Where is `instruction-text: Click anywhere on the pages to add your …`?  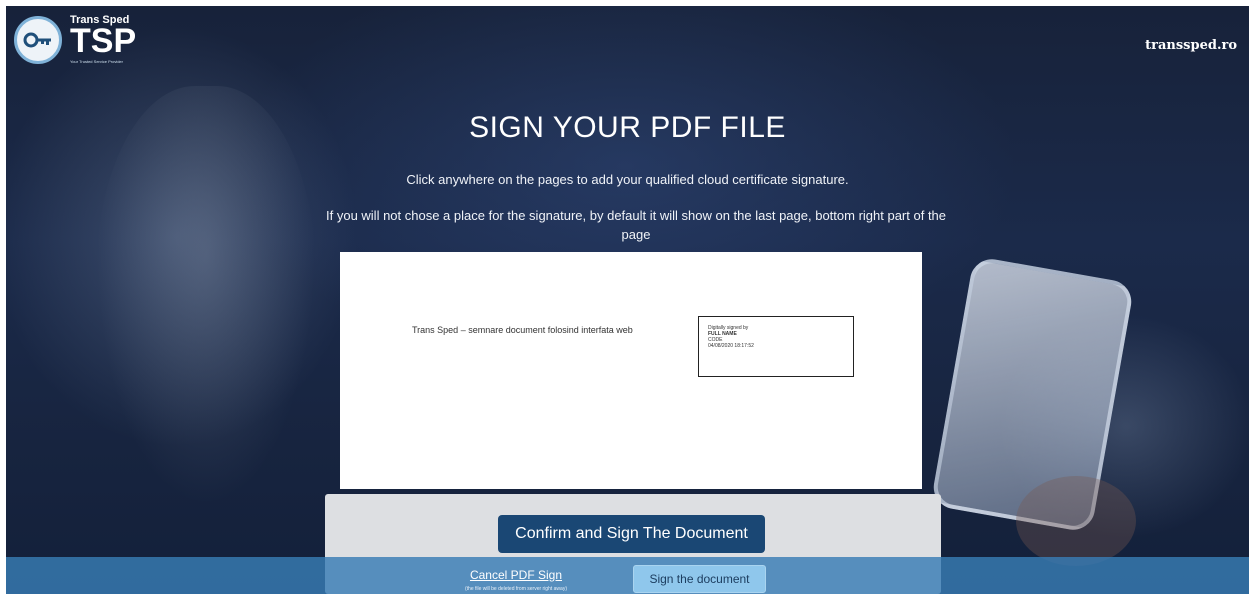
instruction-text: Click anywhere on the pages to add your … is located at coordinates (627, 179).